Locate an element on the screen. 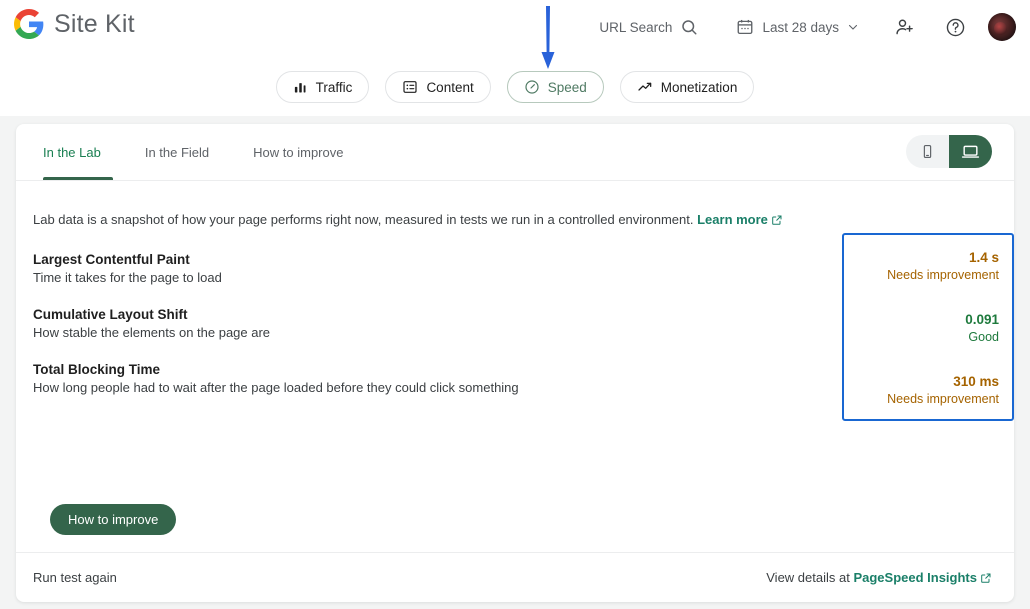 The width and height of the screenshot is (1030, 609). nav-tab-content: Content is located at coordinates (438, 87).